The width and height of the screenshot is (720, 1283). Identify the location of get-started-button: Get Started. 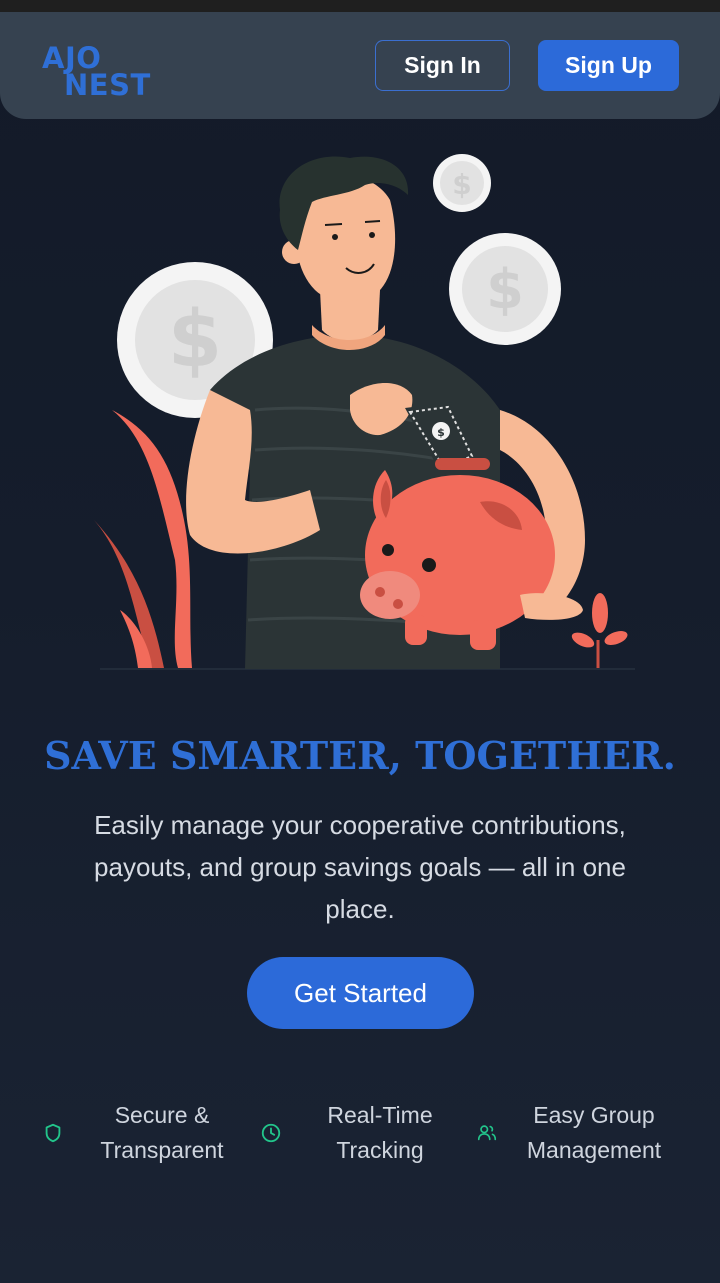
(360, 993).